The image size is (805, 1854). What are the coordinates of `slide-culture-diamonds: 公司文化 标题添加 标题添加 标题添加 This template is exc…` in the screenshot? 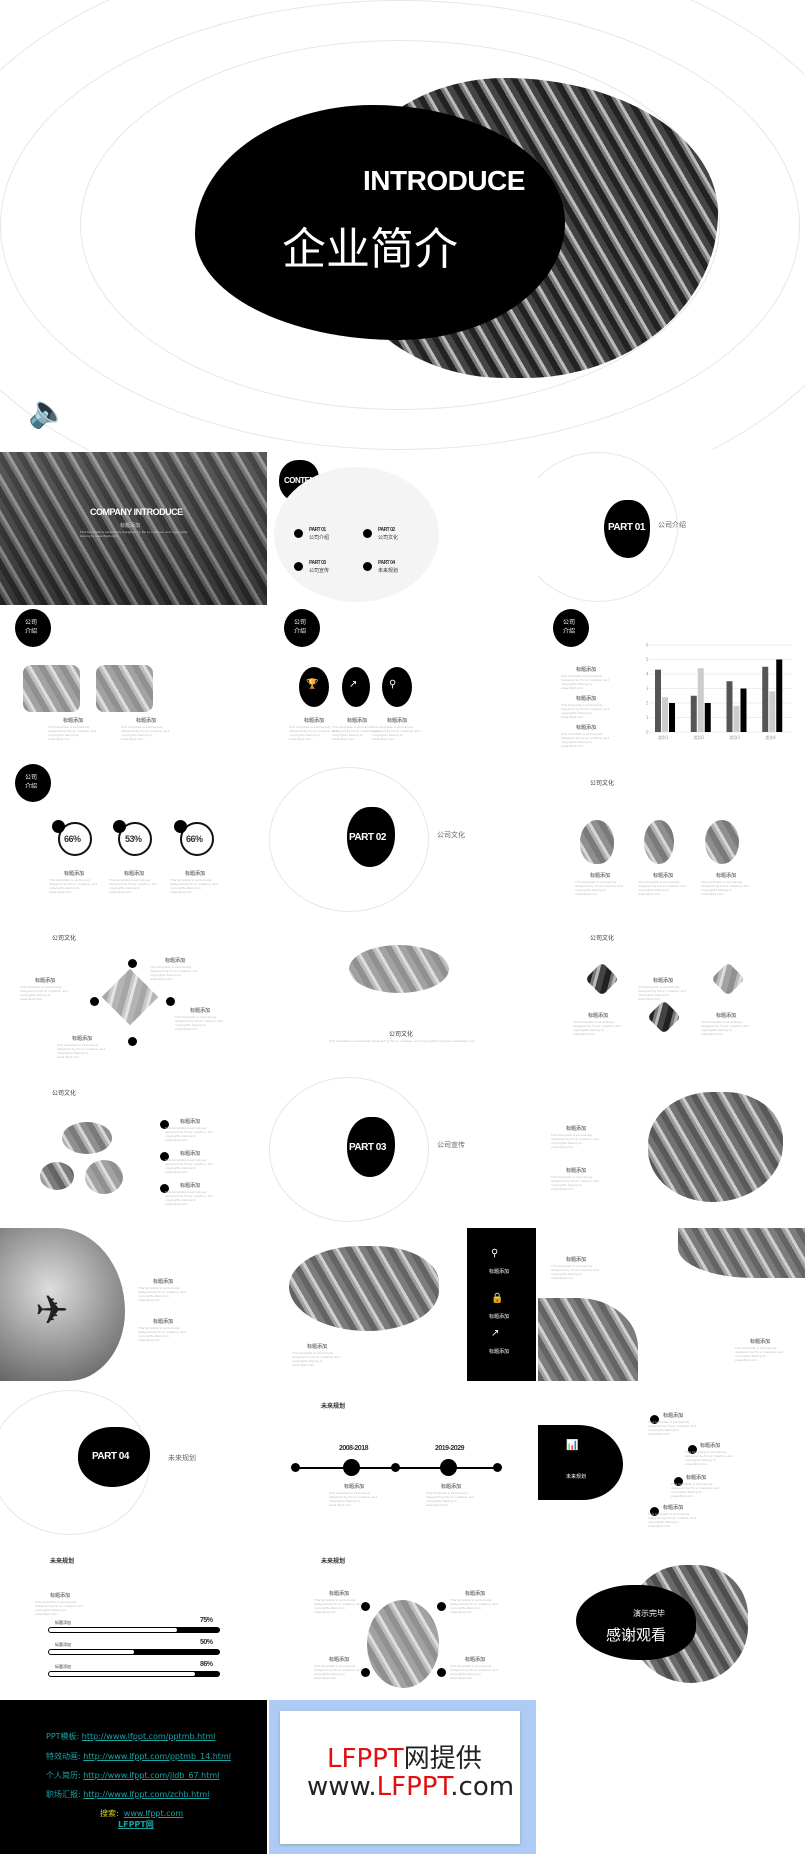 It's located at (671, 993).